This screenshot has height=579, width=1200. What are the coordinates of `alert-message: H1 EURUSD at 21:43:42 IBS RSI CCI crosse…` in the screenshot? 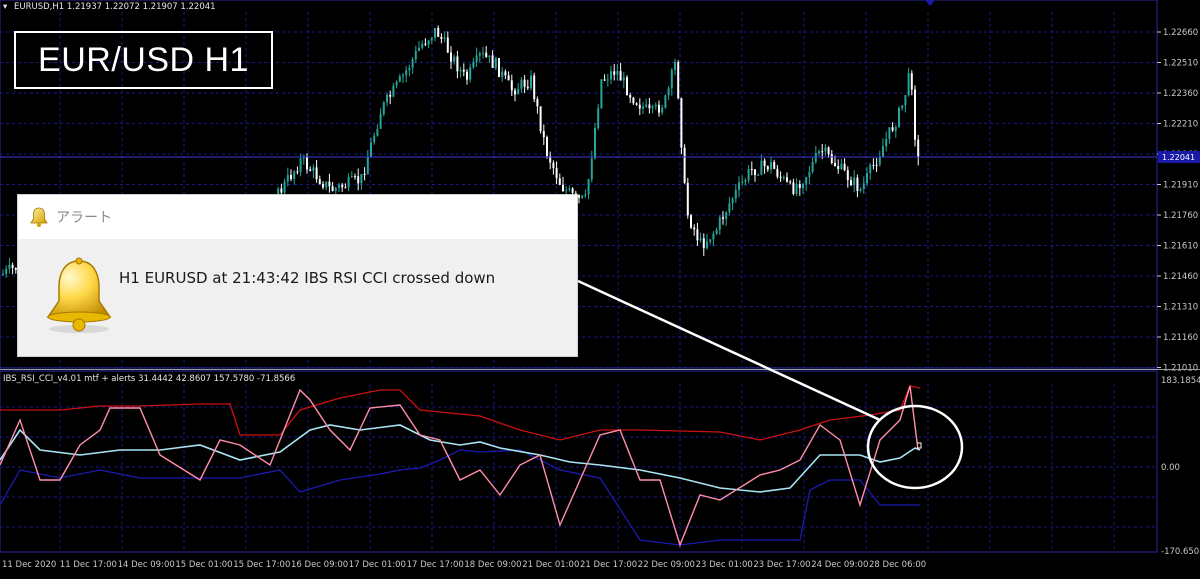 It's located at (307, 278).